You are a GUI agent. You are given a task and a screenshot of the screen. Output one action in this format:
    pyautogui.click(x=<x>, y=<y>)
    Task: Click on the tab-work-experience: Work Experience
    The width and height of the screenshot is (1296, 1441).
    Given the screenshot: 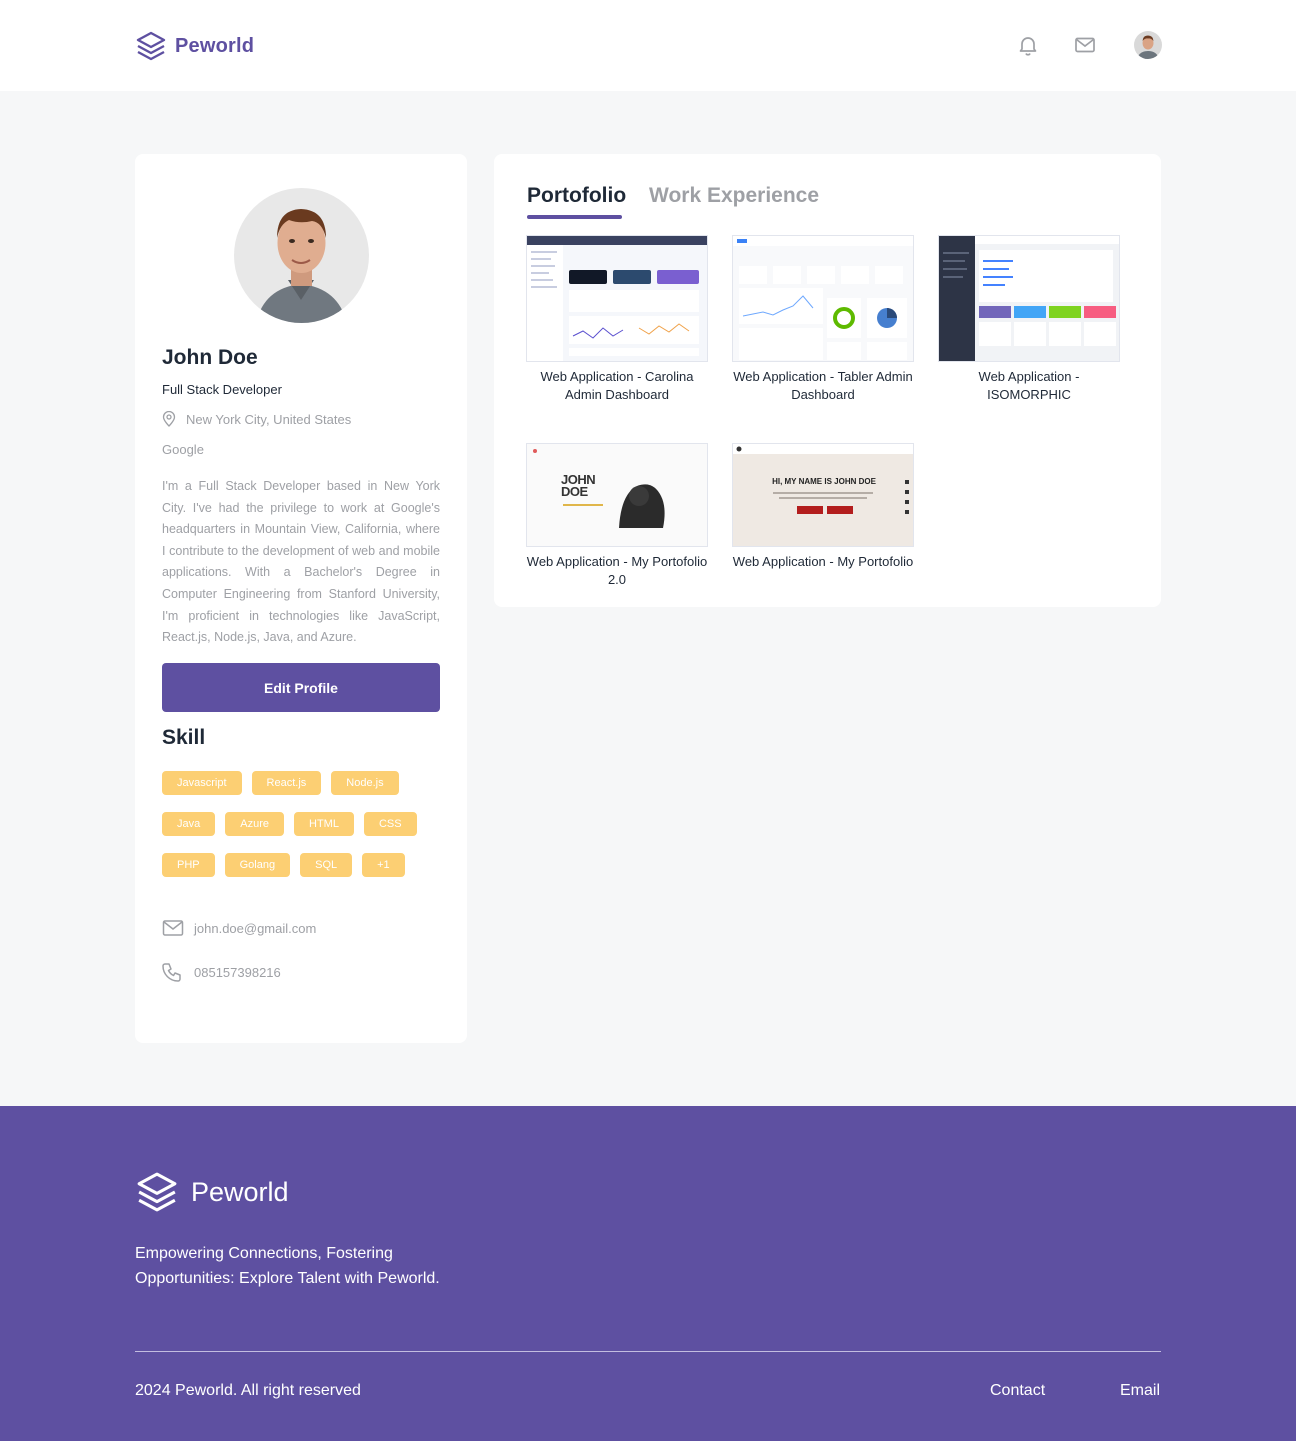 What is the action you would take?
    pyautogui.click(x=734, y=196)
    